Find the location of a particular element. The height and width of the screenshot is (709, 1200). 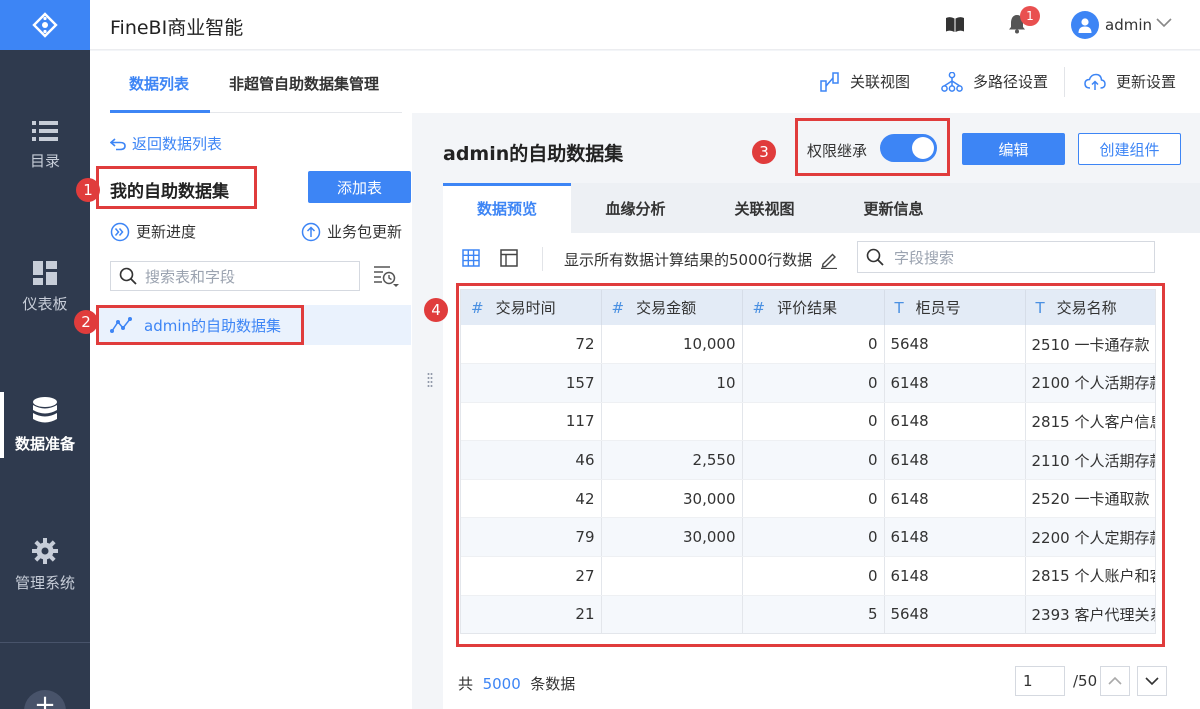

relation-view-button: 关联视图 is located at coordinates (865, 81).